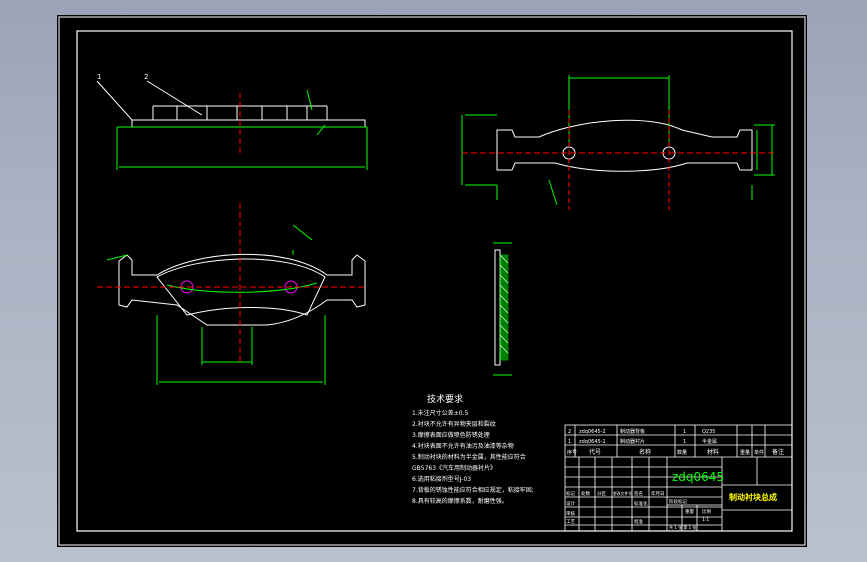 The image size is (867, 562). I want to click on bom-r2-code: zdq0645-1, so click(592, 442).